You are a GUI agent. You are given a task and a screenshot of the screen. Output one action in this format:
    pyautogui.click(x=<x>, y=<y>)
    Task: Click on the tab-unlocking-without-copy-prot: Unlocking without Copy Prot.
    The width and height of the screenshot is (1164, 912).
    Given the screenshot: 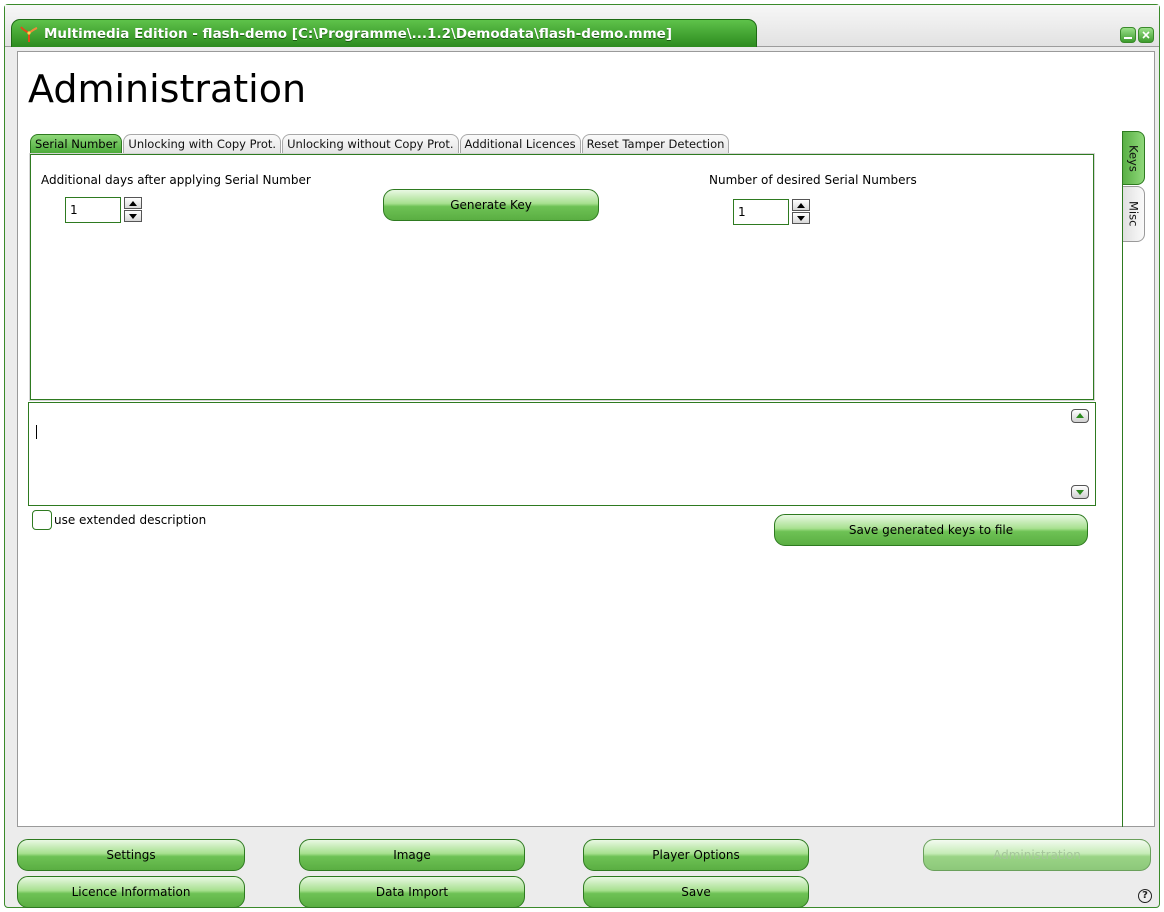 What is the action you would take?
    pyautogui.click(x=370, y=144)
    